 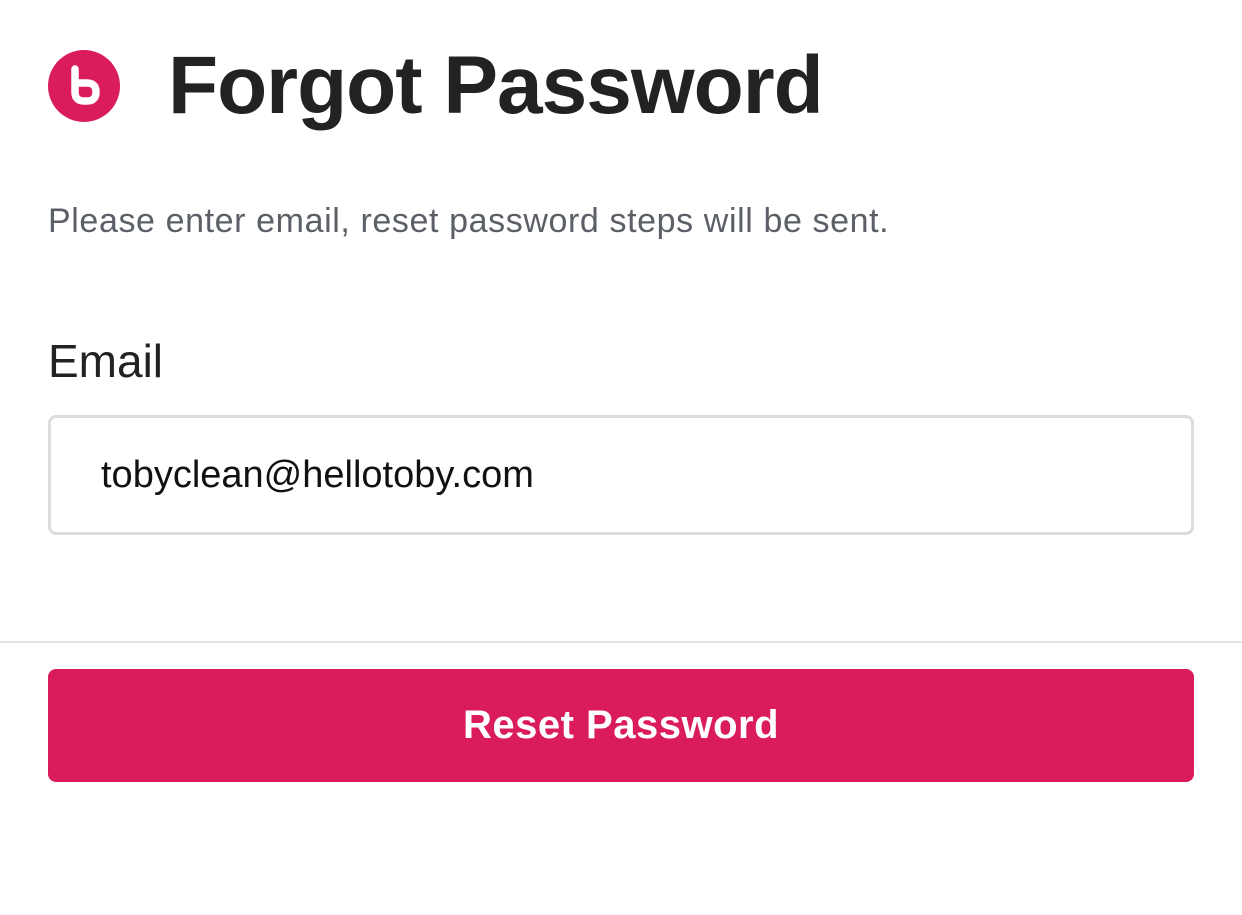 What do you see at coordinates (621, 725) in the screenshot?
I see `reset-password-button: Reset Password` at bounding box center [621, 725].